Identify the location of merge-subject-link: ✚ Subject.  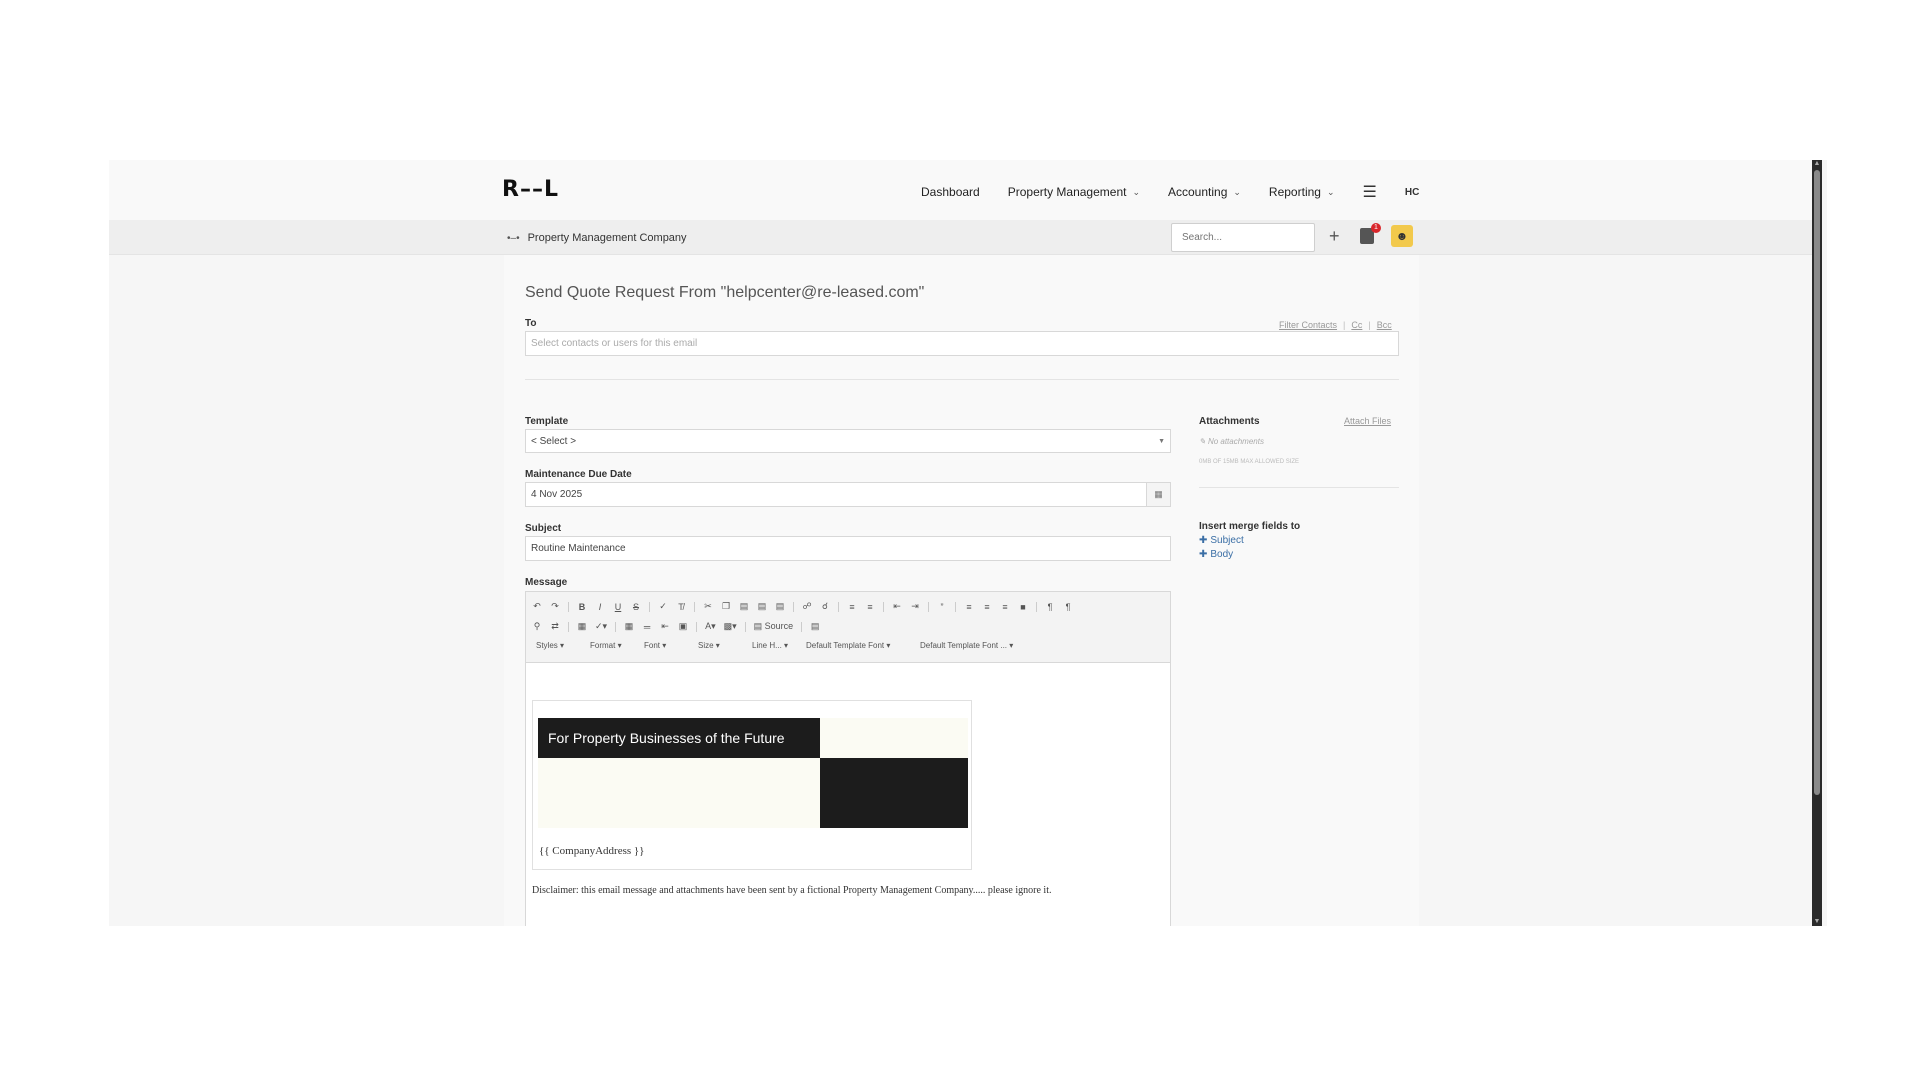
(1221, 540).